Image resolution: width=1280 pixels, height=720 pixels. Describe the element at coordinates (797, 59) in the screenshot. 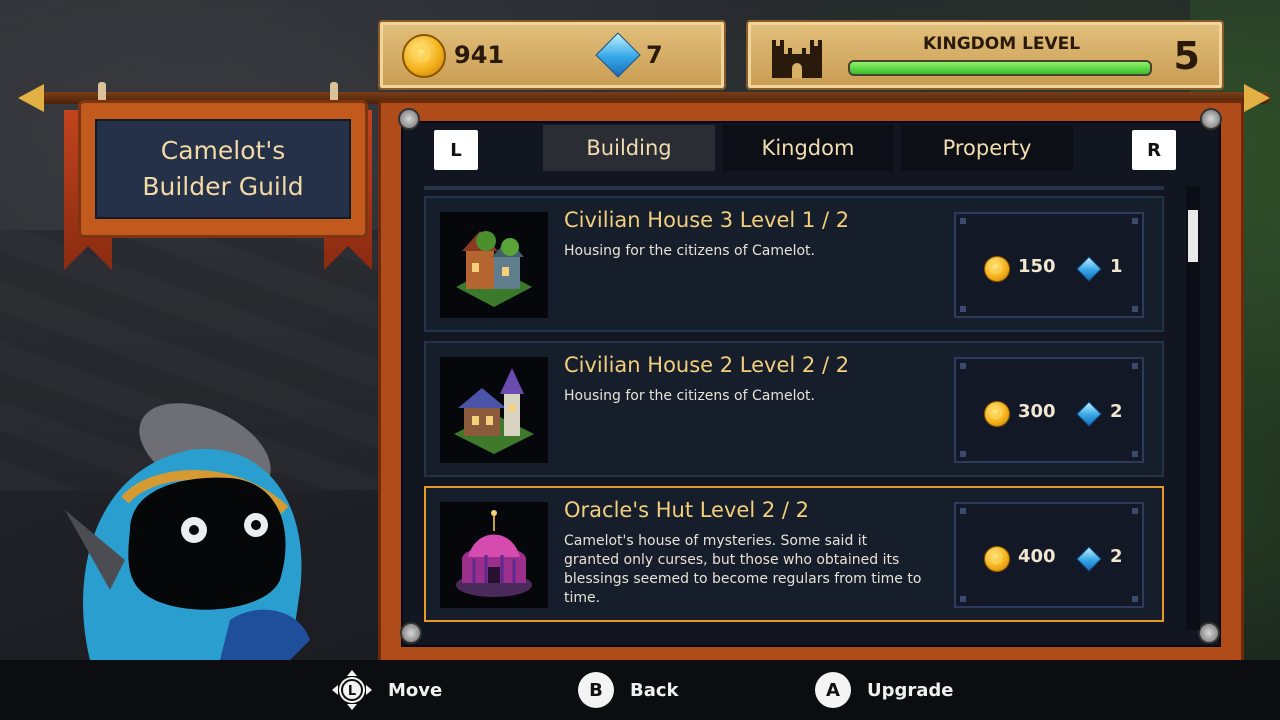

I see `castle-icon` at that location.